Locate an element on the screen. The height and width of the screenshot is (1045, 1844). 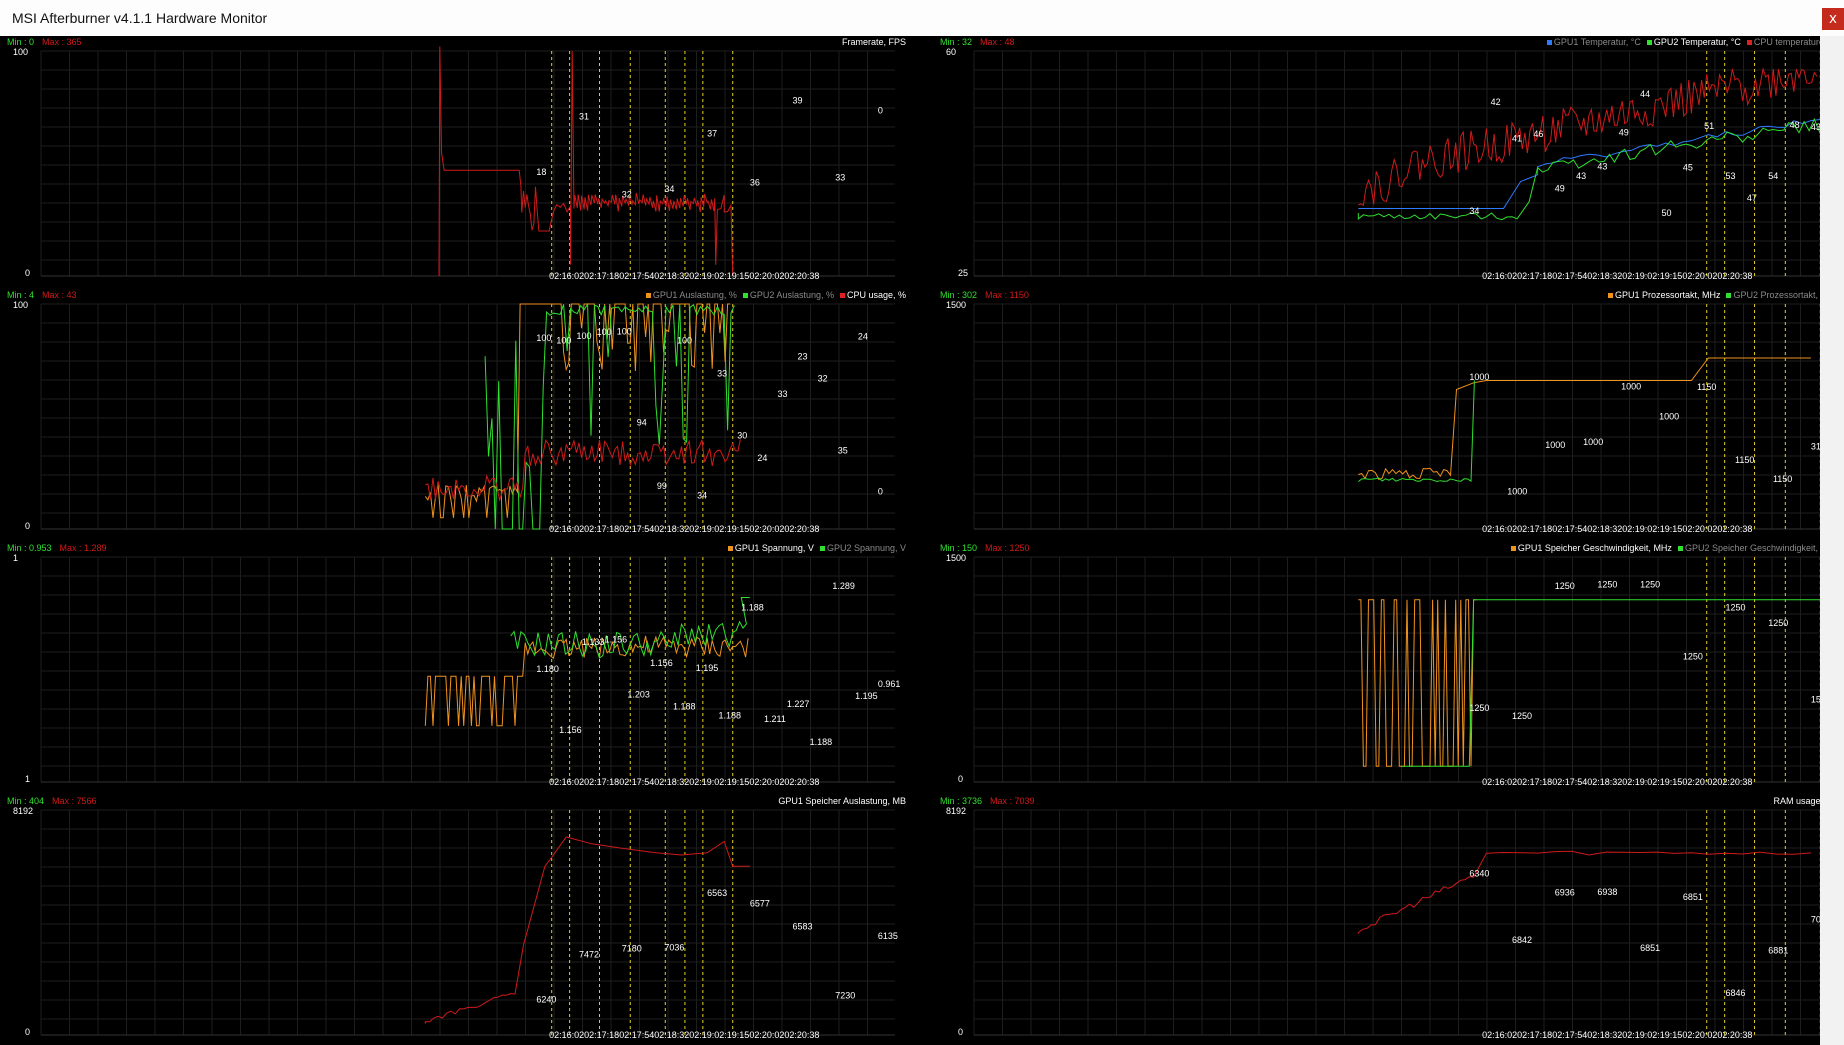
min-value: Min : 150 is located at coordinates (959, 548).